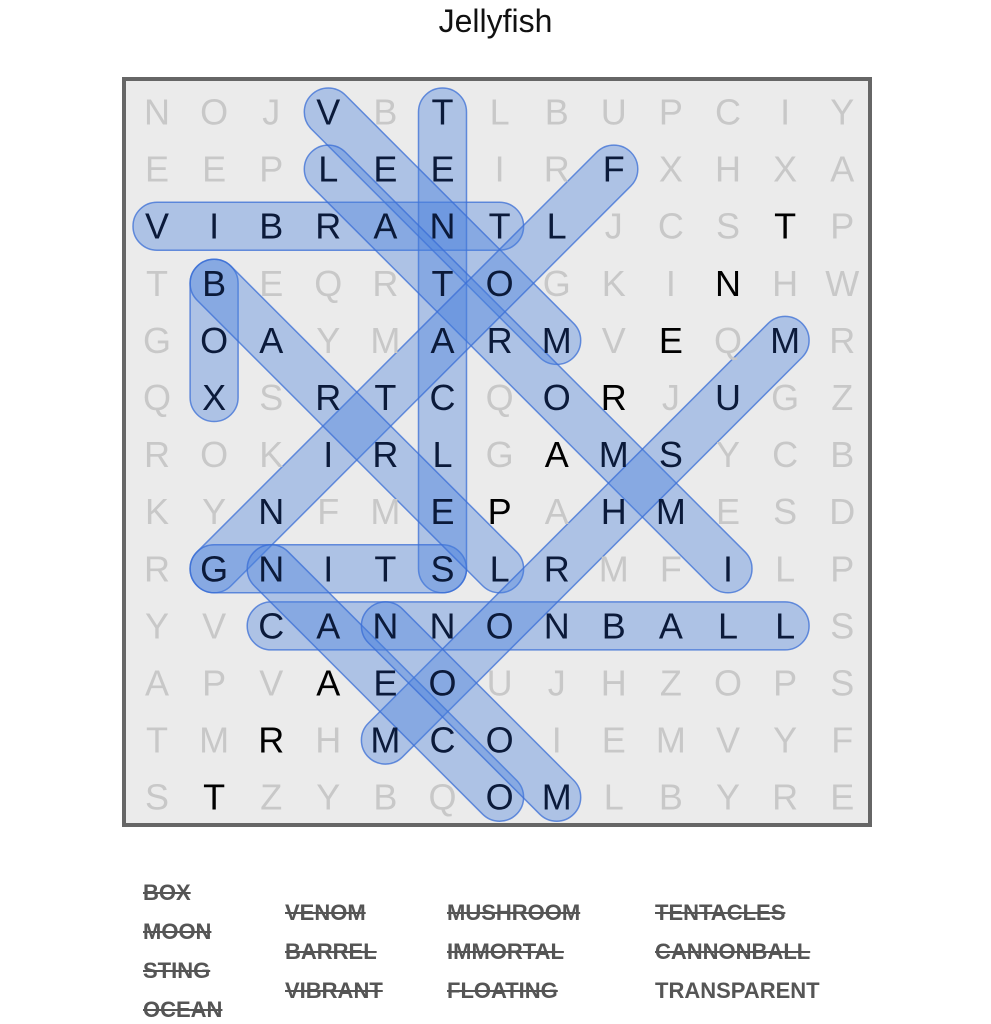 Image resolution: width=991 pixels, height=1024 pixels. Describe the element at coordinates (614, 112) in the screenshot. I see `grid-cell: U` at that location.